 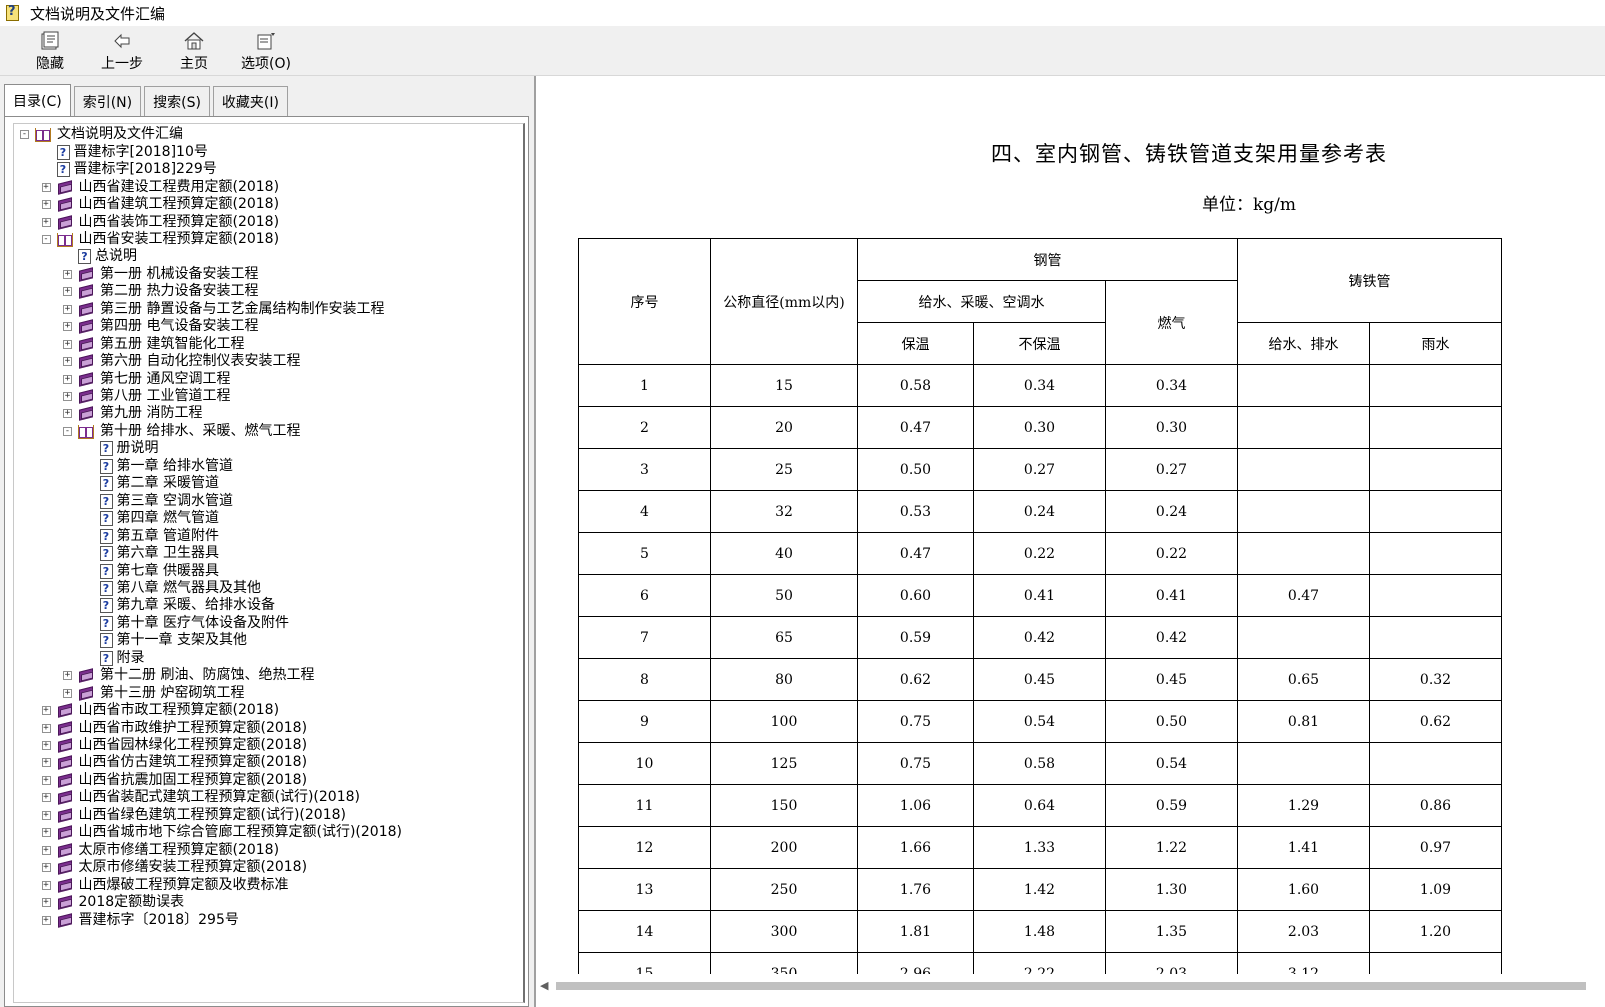 What do you see at coordinates (132, 414) in the screenshot?
I see `tree-item: + 第九册 消防工程` at bounding box center [132, 414].